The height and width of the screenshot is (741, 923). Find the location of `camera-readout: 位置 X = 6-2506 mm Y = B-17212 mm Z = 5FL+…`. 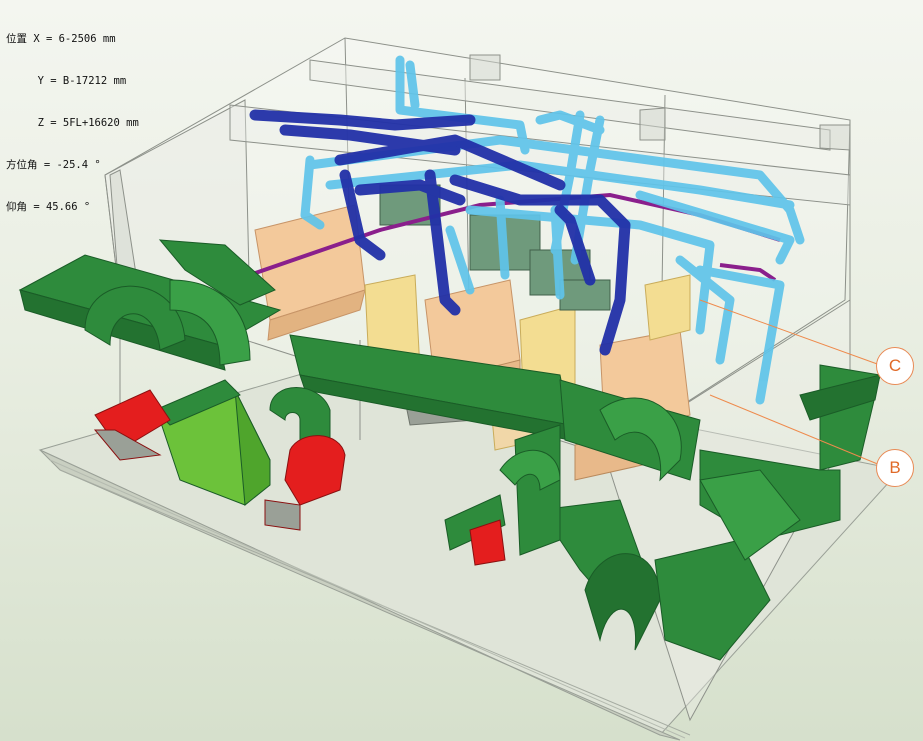

camera-readout: 位置 X = 6-2506 mm Y = B-17212 mm Z = 5FL+… is located at coordinates (72, 123).